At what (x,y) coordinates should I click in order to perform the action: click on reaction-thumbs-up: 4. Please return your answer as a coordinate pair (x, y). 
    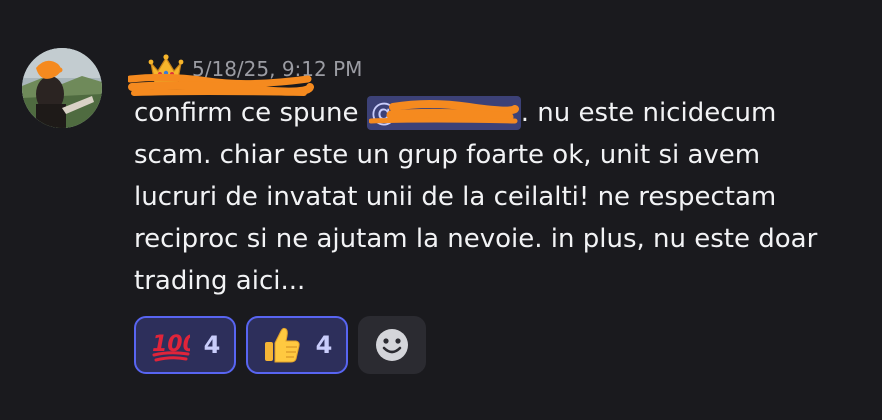
    Looking at the image, I should click on (297, 345).